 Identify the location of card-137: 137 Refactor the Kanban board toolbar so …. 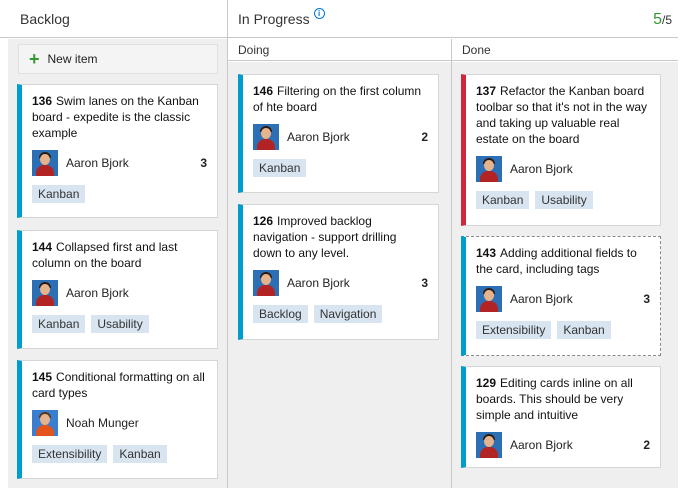
(561, 150).